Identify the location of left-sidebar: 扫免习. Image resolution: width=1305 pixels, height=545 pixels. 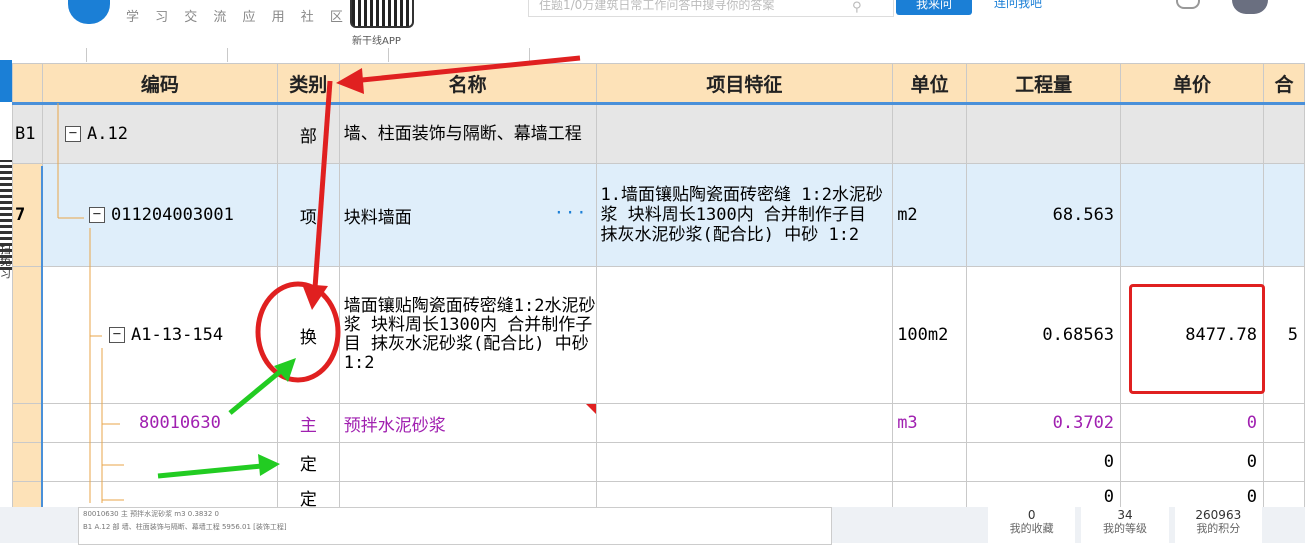
(6, 301).